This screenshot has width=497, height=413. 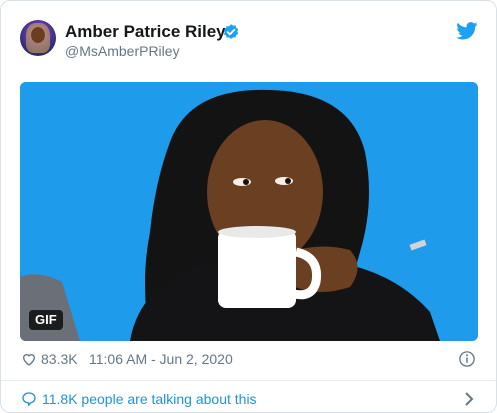 I want to click on tweet-timestamp: 11:06 AM - Jun 2, 2020, so click(x=161, y=359).